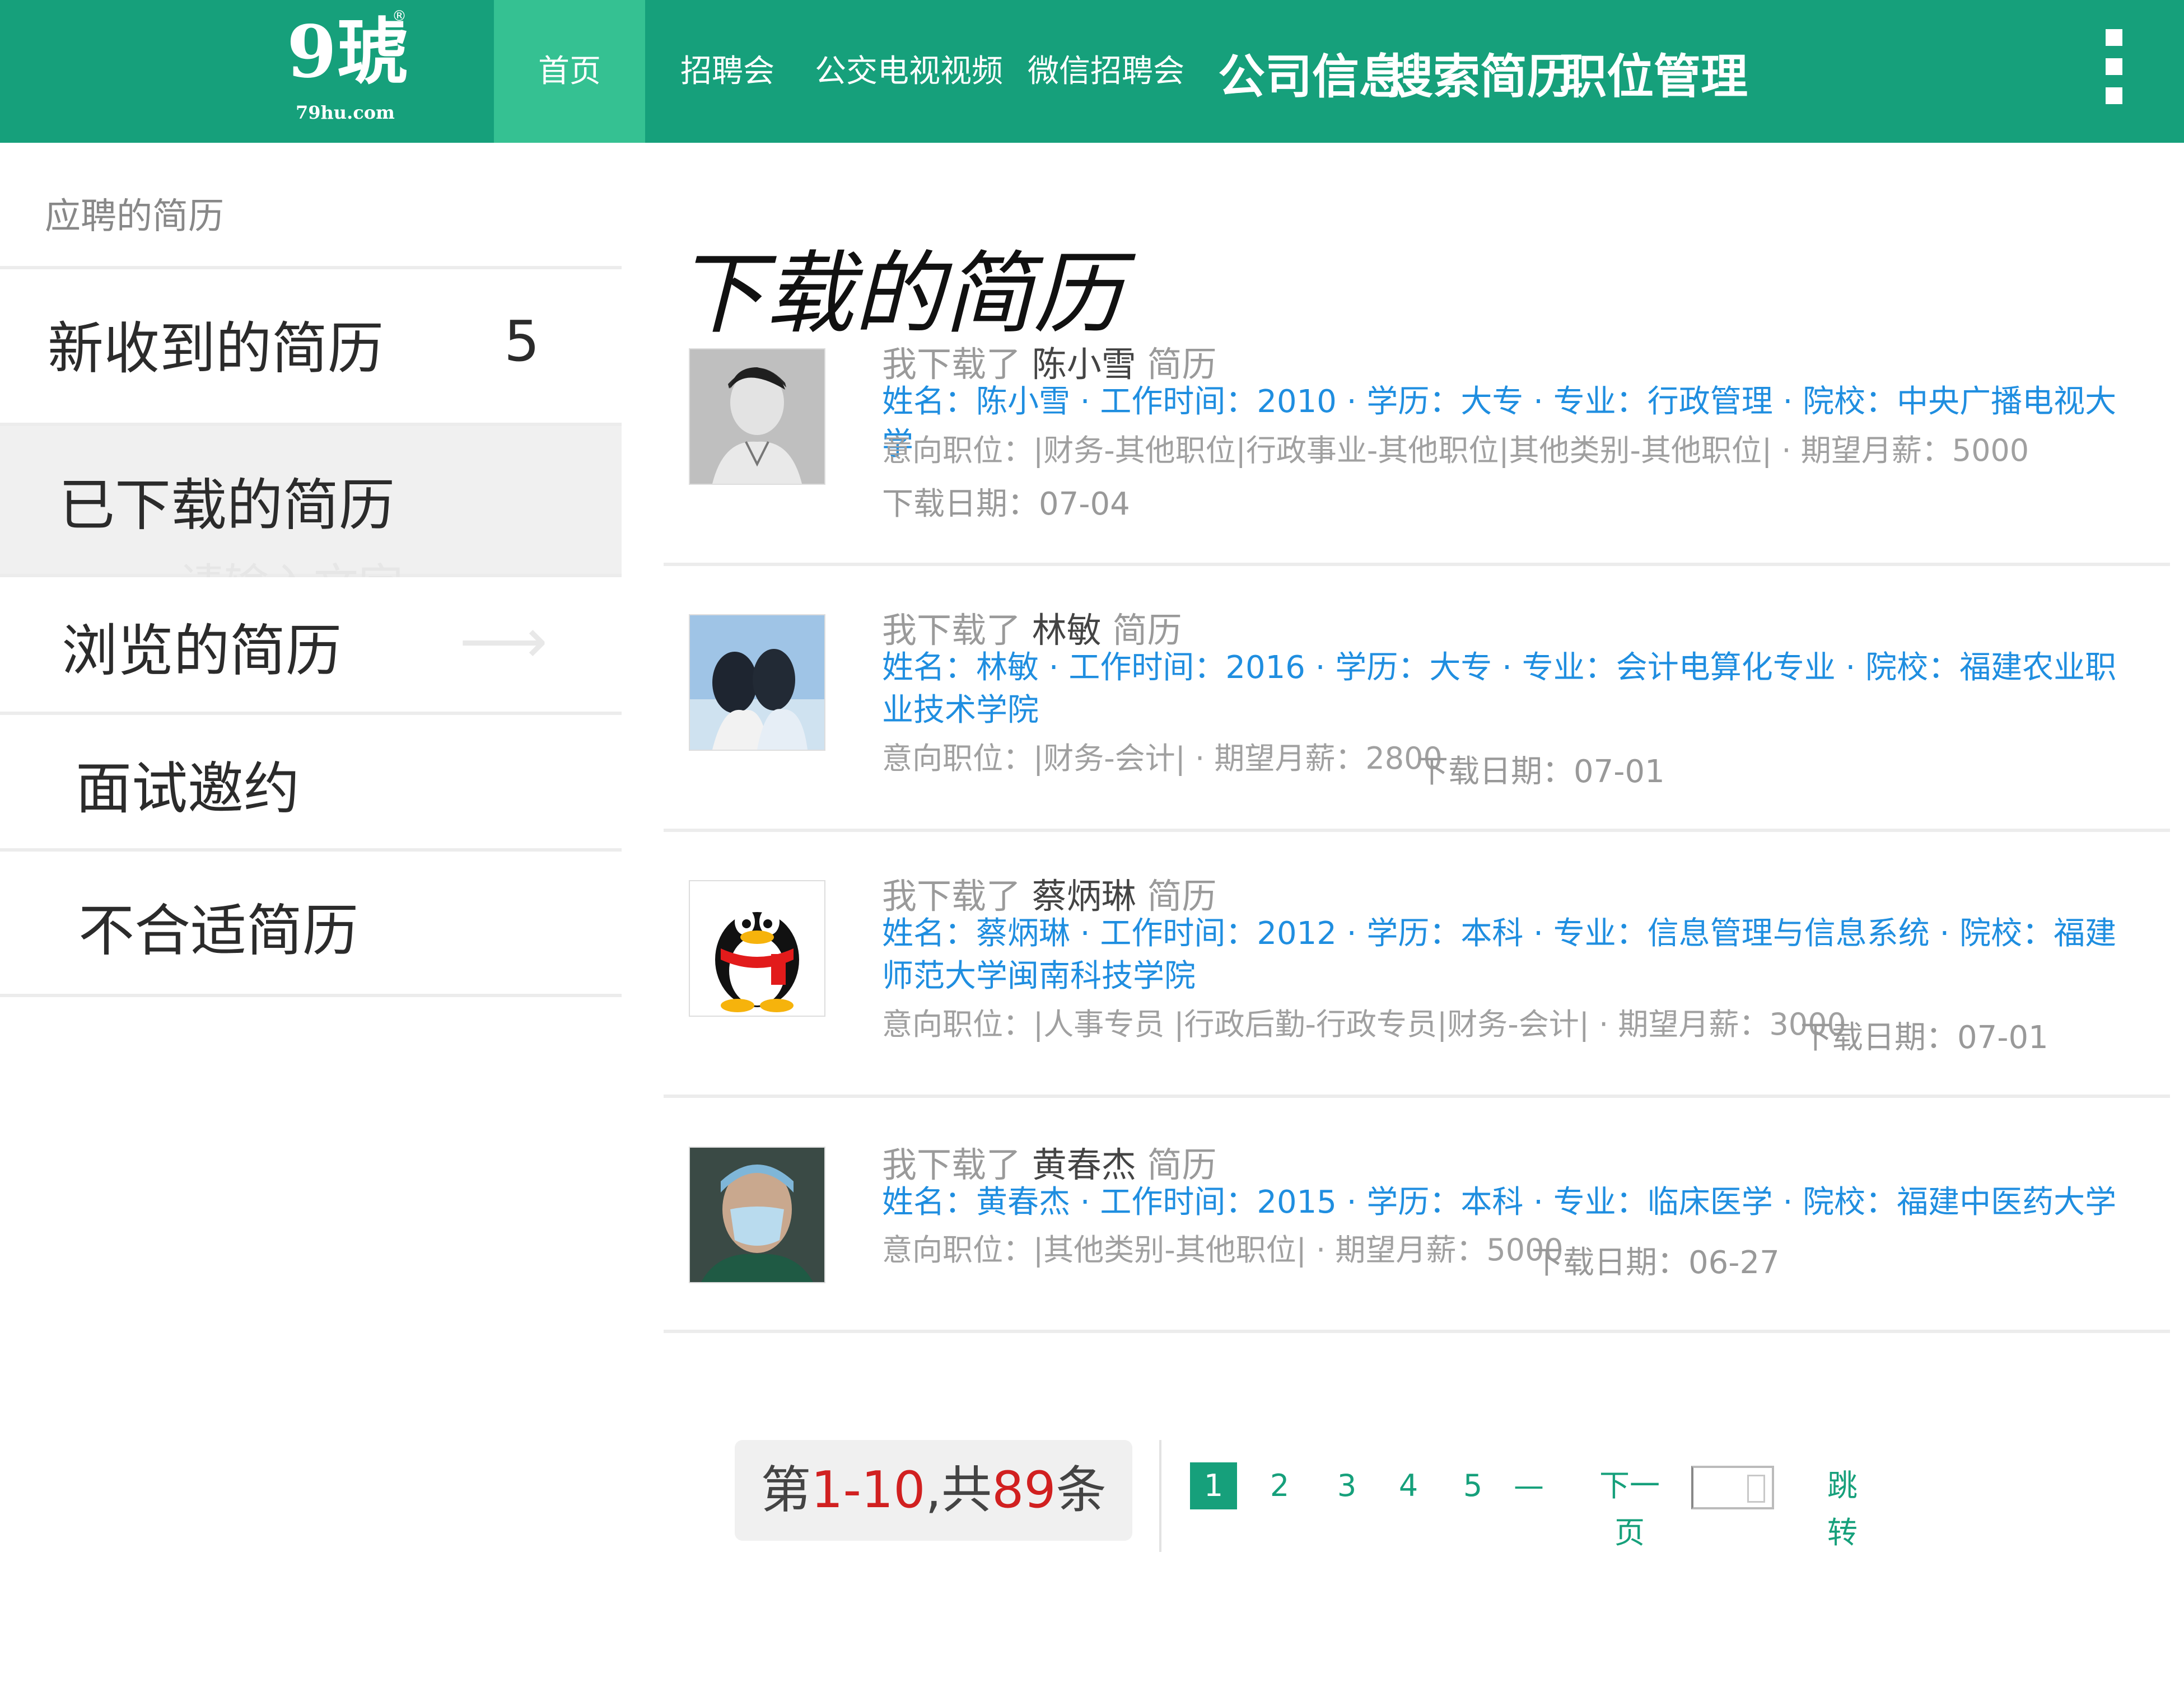  I want to click on job-intent: 意向职位：|财务-会计| · 期望月薪：2800, so click(1163, 758).